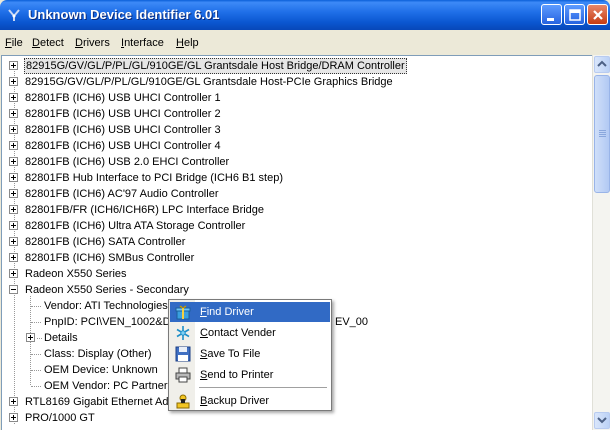 This screenshot has width=610, height=430. Describe the element at coordinates (297, 114) in the screenshot. I see `tree-item: 82801FB (ICH6) USB UHCI Controller 2` at that location.